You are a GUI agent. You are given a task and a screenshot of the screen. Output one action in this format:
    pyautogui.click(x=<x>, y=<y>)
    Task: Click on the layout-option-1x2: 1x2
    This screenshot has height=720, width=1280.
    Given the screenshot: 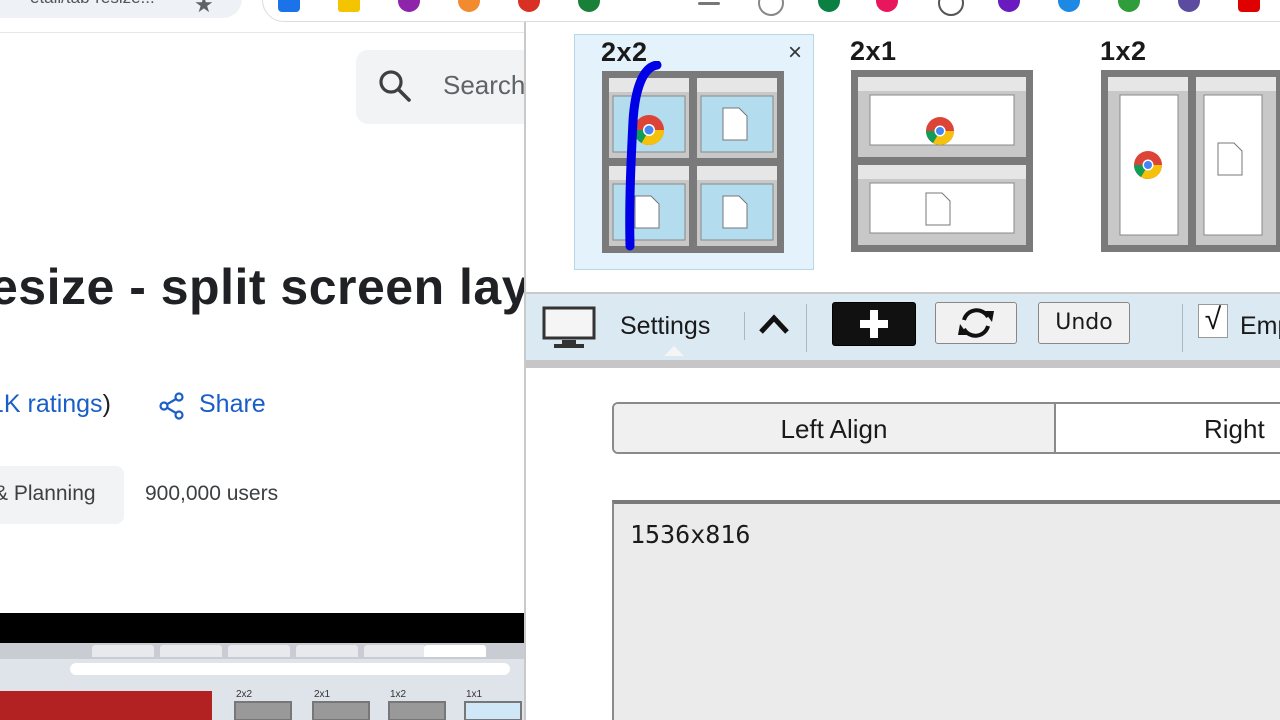 What is the action you would take?
    pyautogui.click(x=1177, y=152)
    